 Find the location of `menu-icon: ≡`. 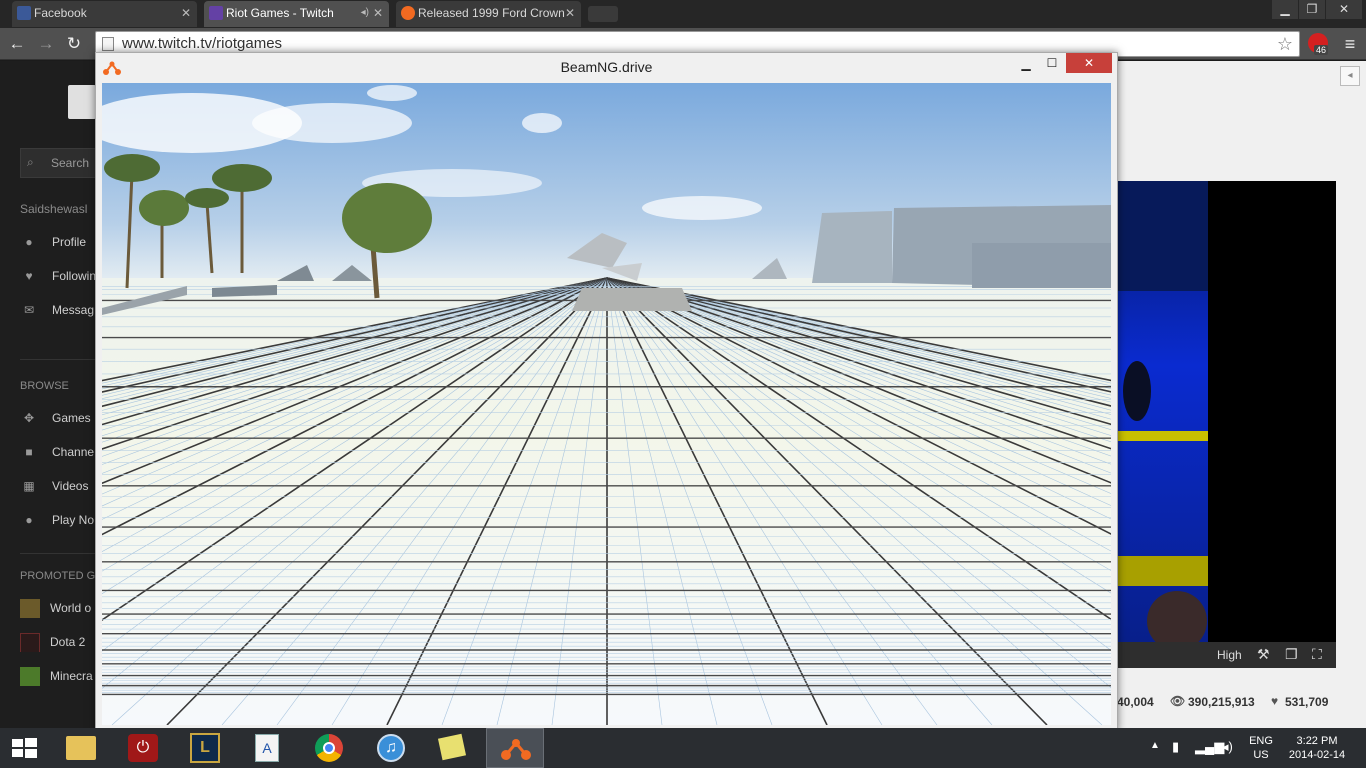

menu-icon: ≡ is located at coordinates (1350, 44).